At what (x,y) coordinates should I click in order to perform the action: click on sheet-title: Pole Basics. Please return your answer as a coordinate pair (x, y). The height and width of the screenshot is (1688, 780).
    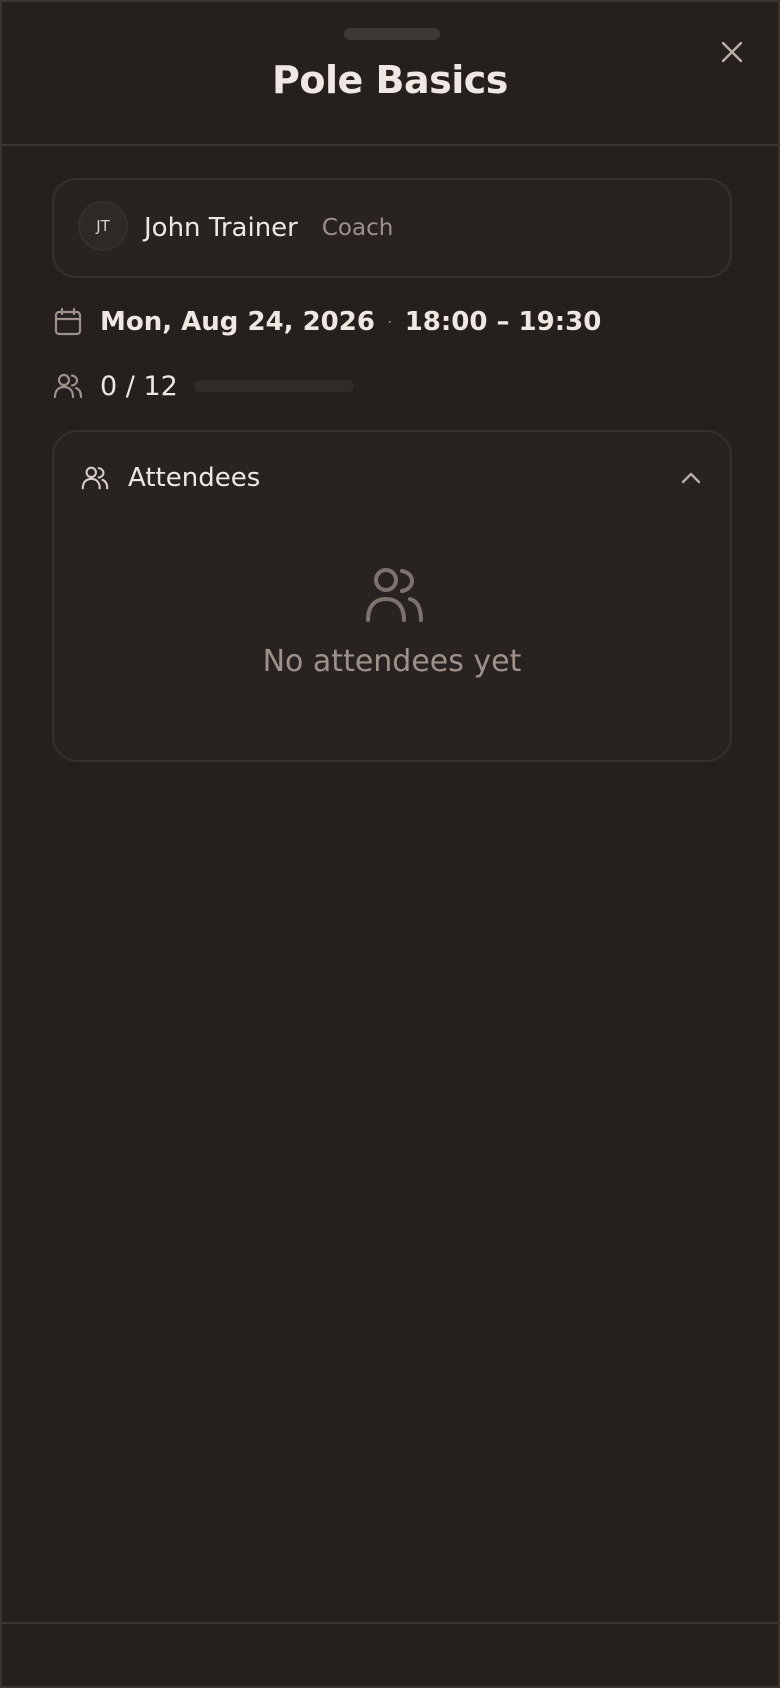
    Looking at the image, I should click on (390, 80).